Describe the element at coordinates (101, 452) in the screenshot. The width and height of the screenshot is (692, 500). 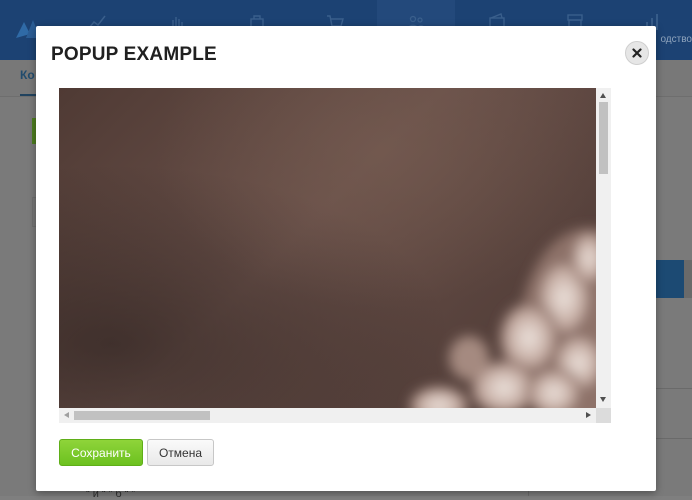
I see `save-button: Сохранить` at that location.